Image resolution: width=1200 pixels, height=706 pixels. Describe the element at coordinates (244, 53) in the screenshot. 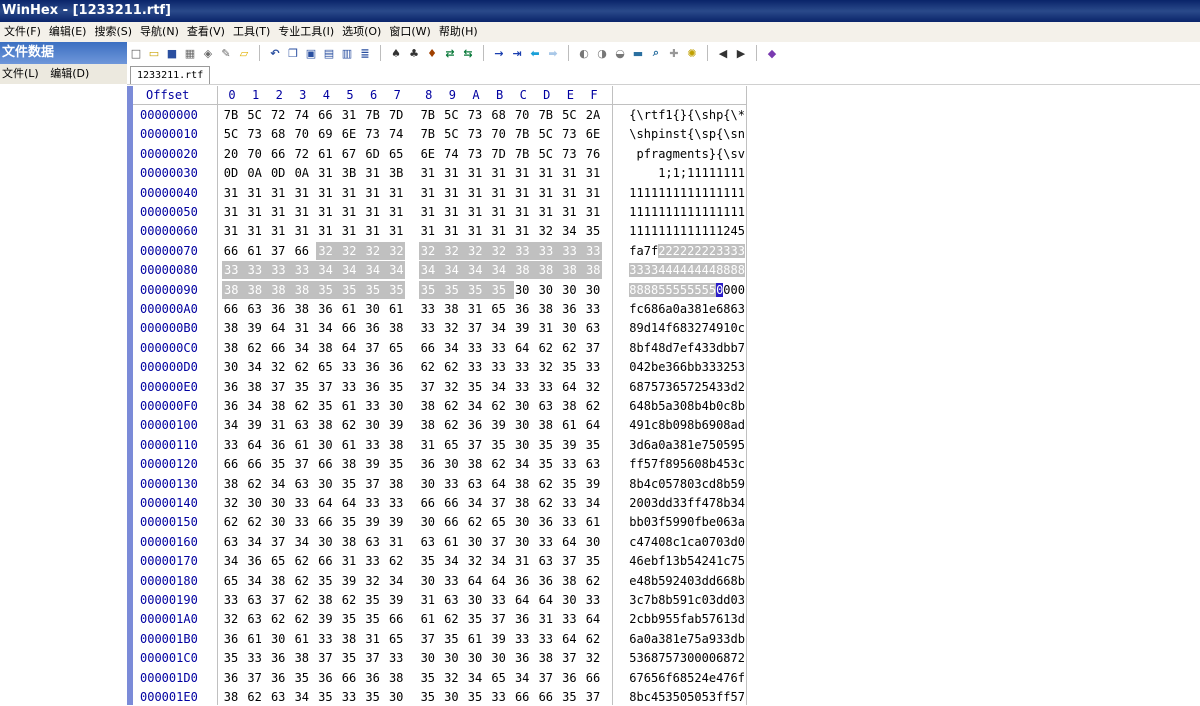

I see `open-folder-icon: ▱` at that location.